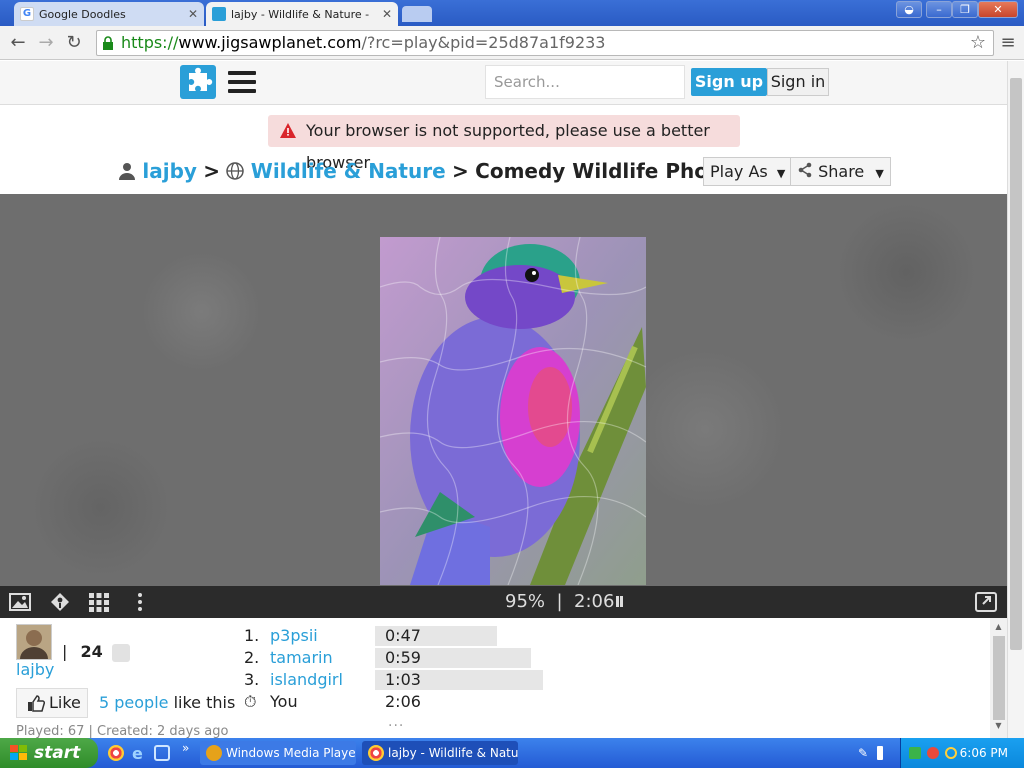 This screenshot has height=768, width=1024. Describe the element at coordinates (18, 752) in the screenshot. I see `windows-logo-icon` at that location.